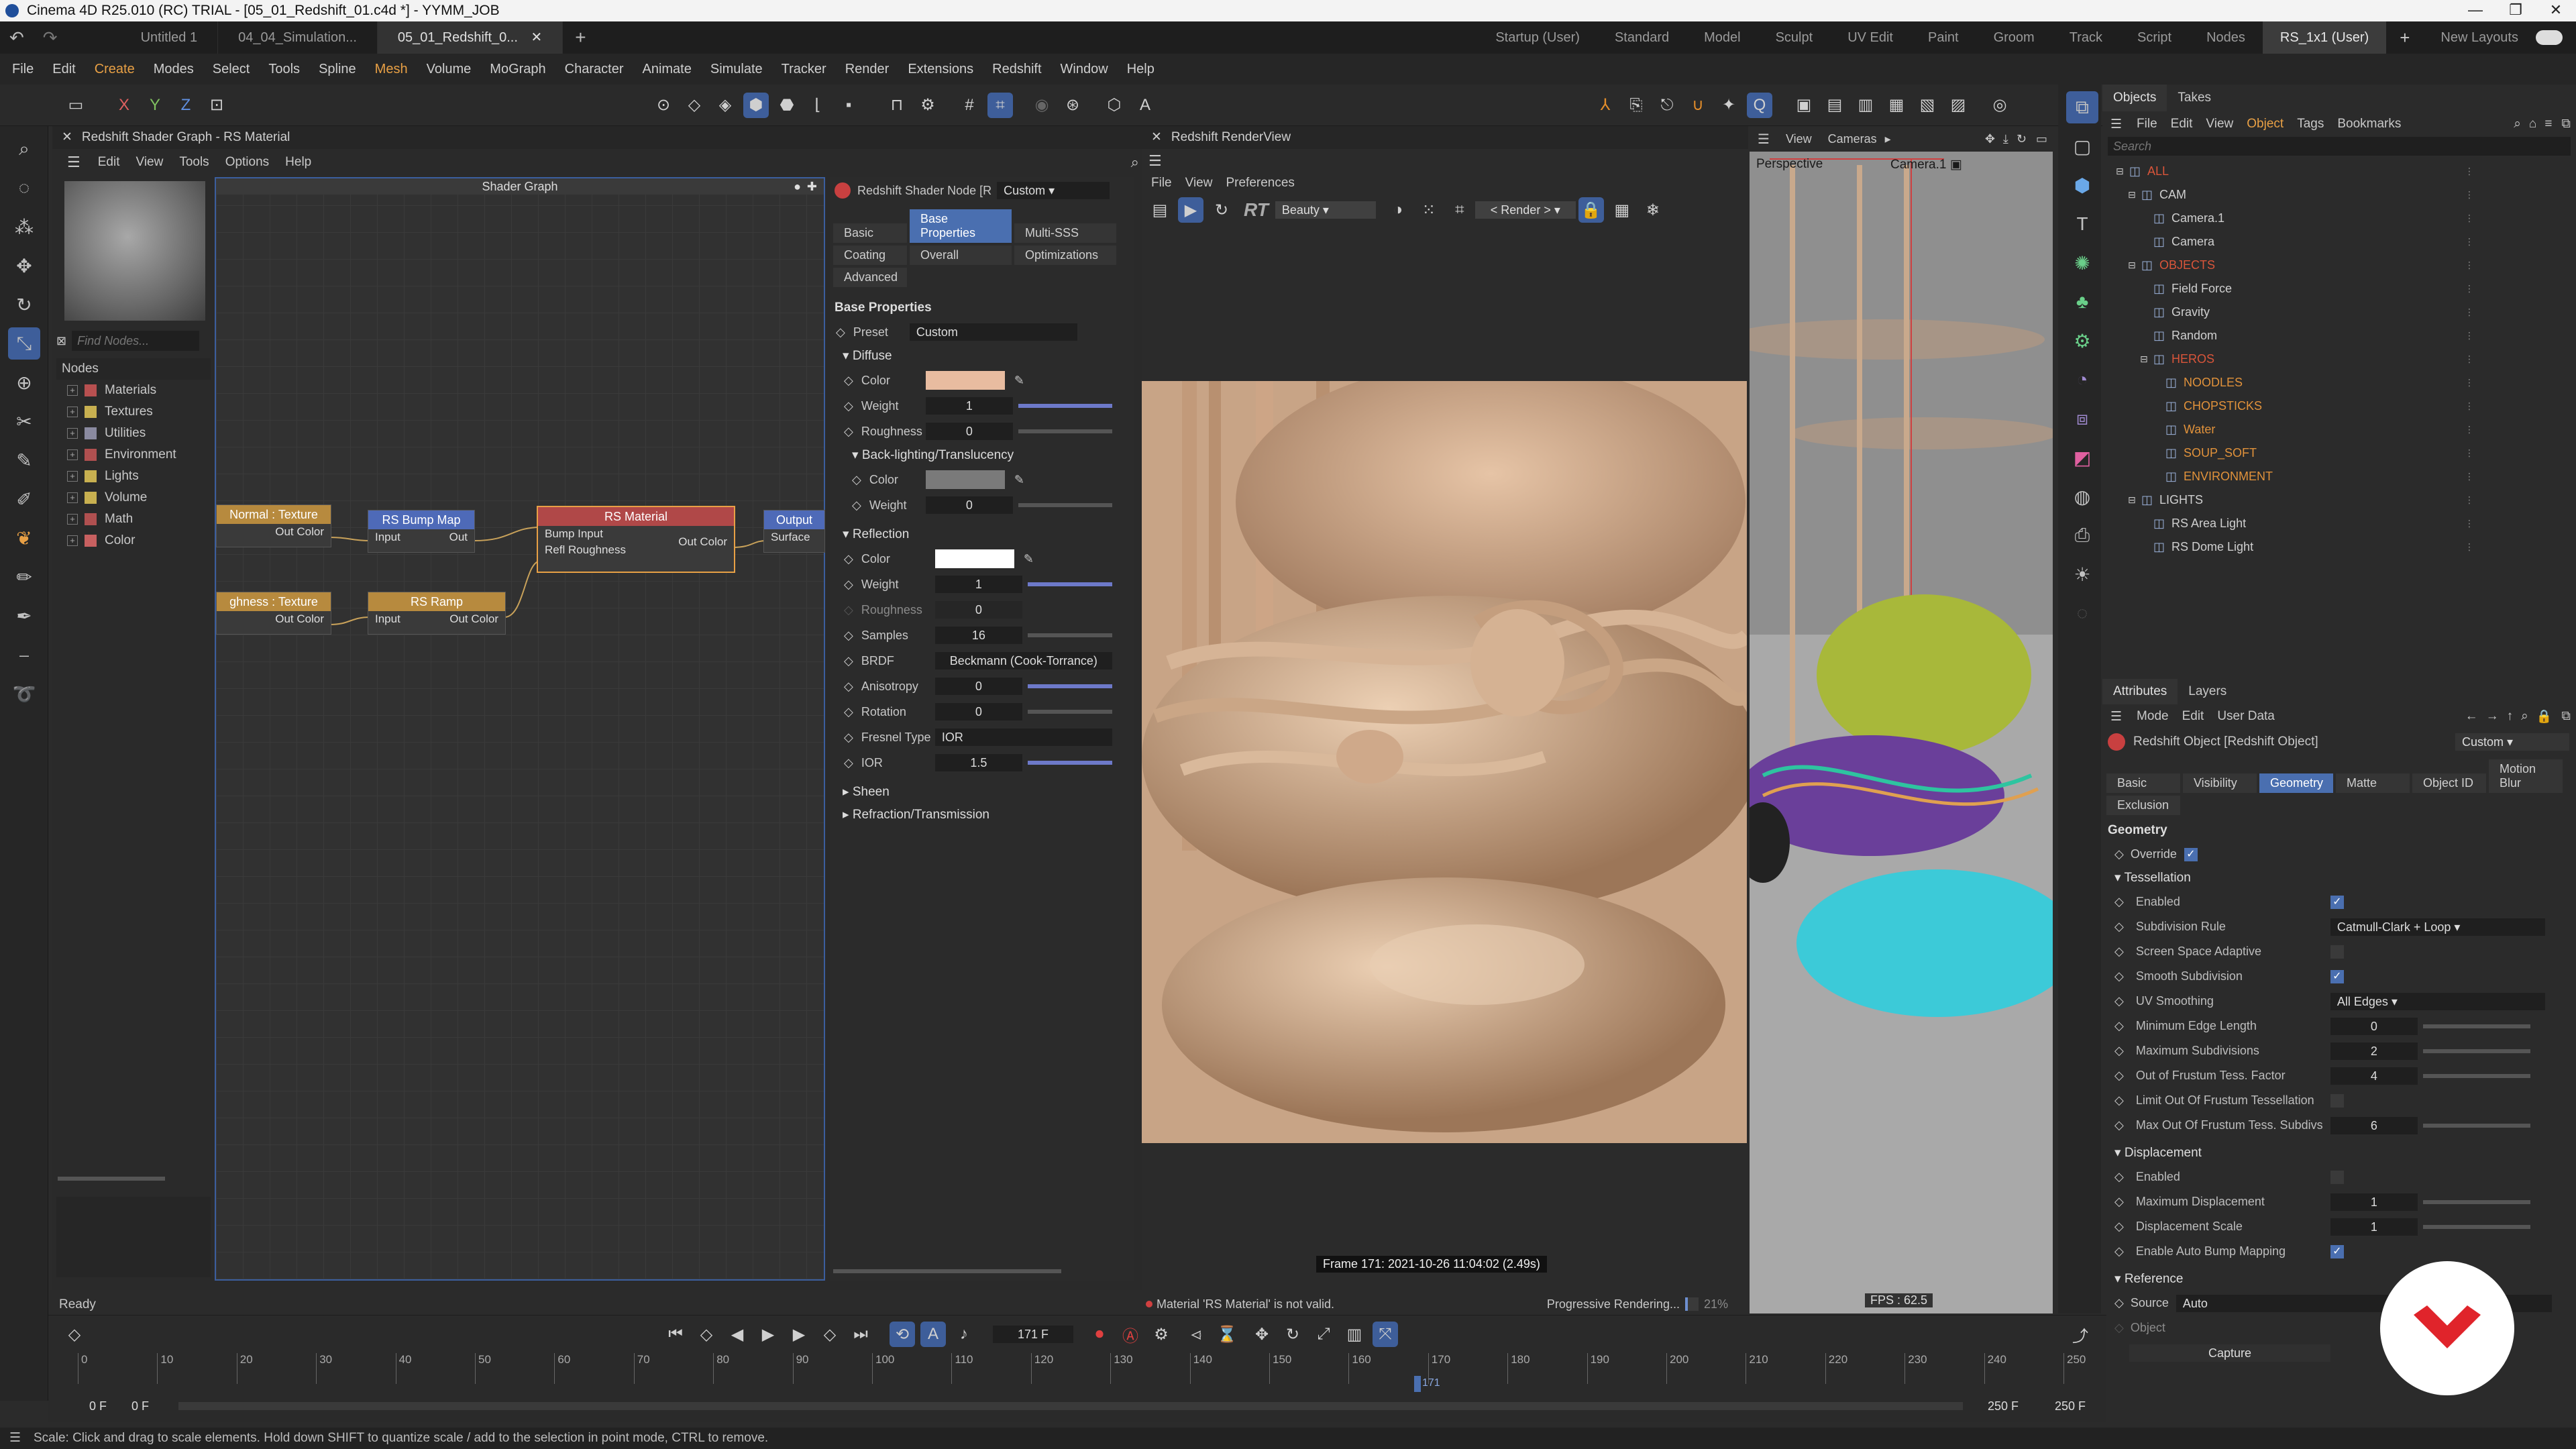 The width and height of the screenshot is (2576, 1449). What do you see at coordinates (1190, 210) in the screenshot?
I see `start-render-icon: ▶` at bounding box center [1190, 210].